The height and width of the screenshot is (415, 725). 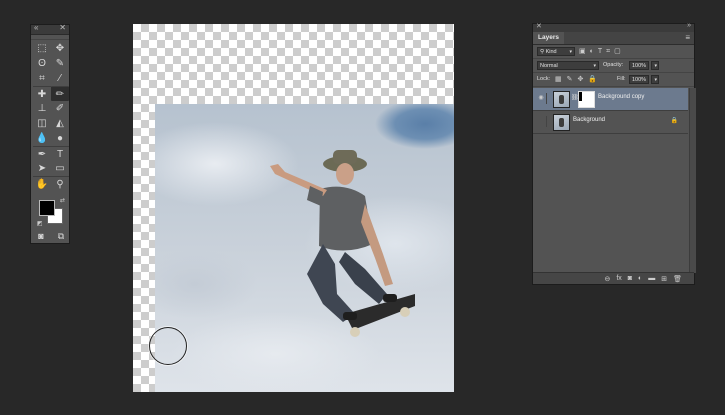 What do you see at coordinates (60, 108) in the screenshot?
I see `history-brush-icon: ✐` at bounding box center [60, 108].